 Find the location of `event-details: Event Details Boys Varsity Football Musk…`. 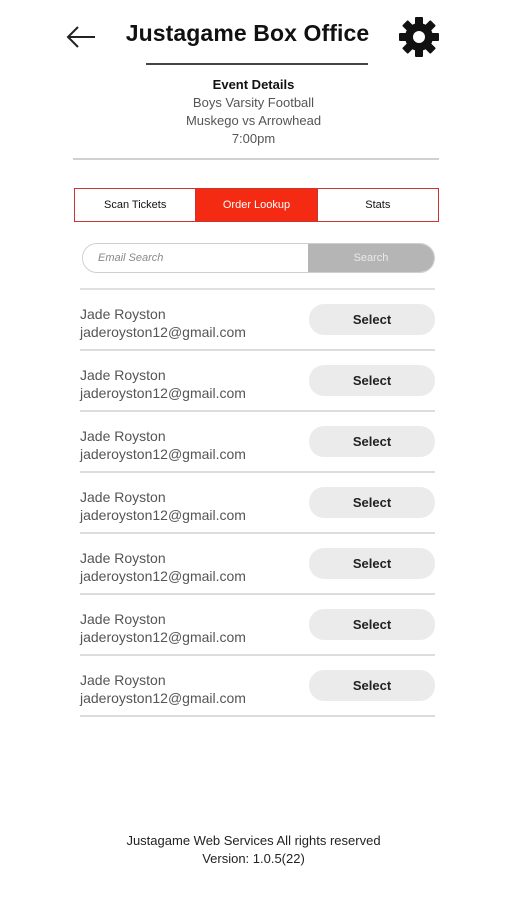

event-details: Event Details Boys Varsity Football Musk… is located at coordinates (253, 112).